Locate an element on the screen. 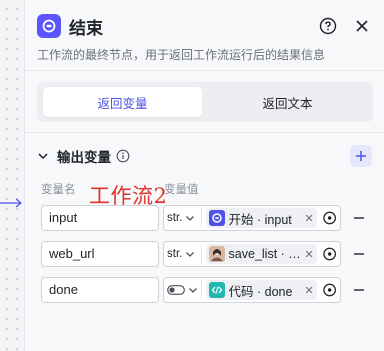 The height and width of the screenshot is (351, 384). output-variables-header: 输出变量 is located at coordinates (204, 156).